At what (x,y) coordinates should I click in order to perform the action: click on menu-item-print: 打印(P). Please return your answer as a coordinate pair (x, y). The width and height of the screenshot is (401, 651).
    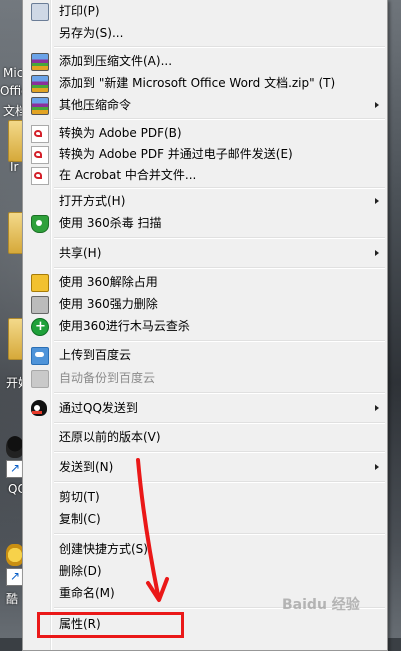
    Looking at the image, I should click on (205, 11).